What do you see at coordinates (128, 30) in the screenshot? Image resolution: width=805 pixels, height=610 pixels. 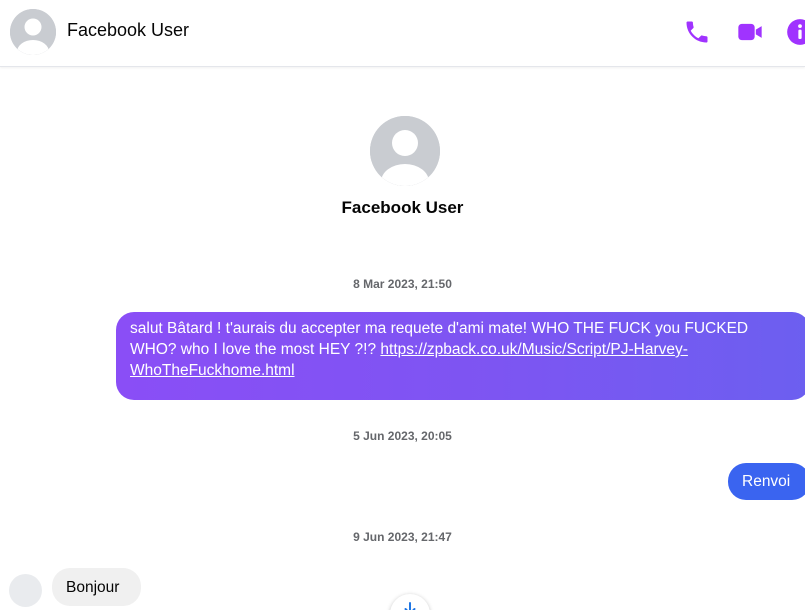 I see `contact-name: Facebook User` at bounding box center [128, 30].